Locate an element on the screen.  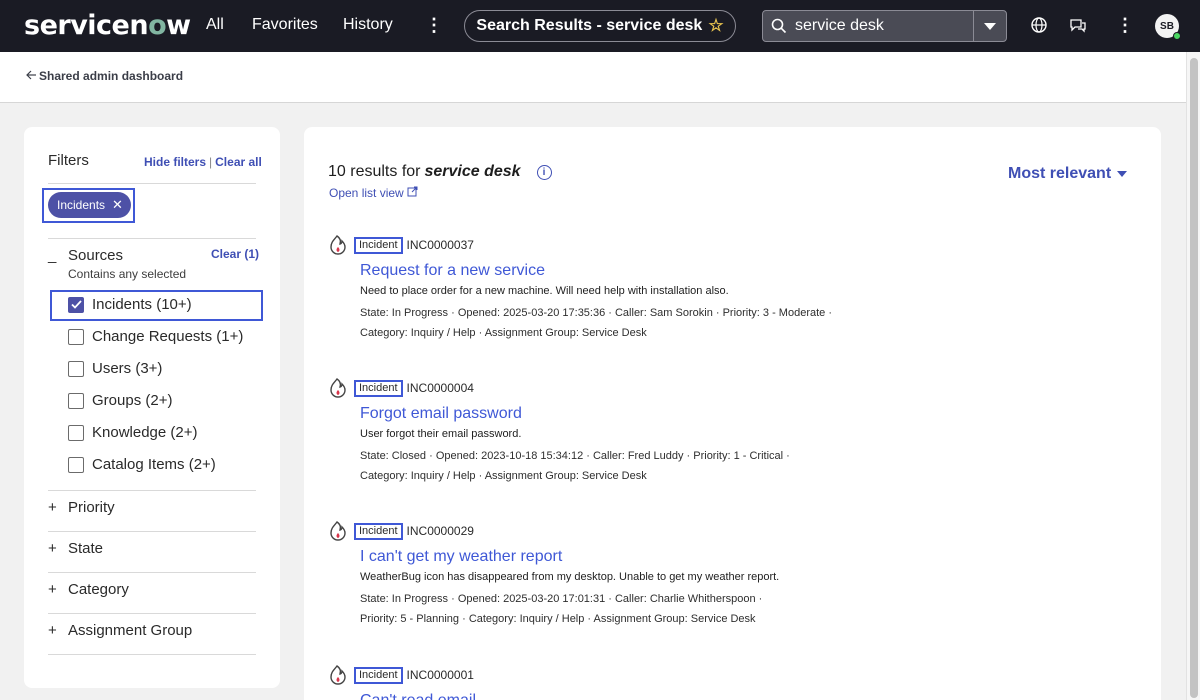
online-status-dot is located at coordinates (1177, 36).